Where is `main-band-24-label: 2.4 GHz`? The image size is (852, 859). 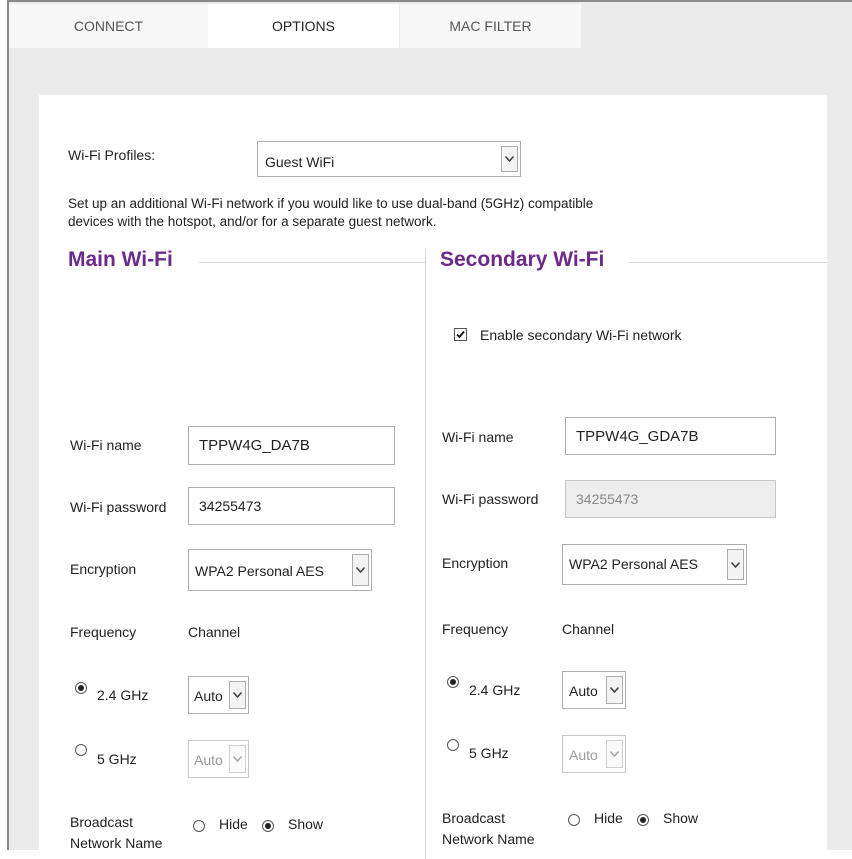
main-band-24-label: 2.4 GHz is located at coordinates (123, 695).